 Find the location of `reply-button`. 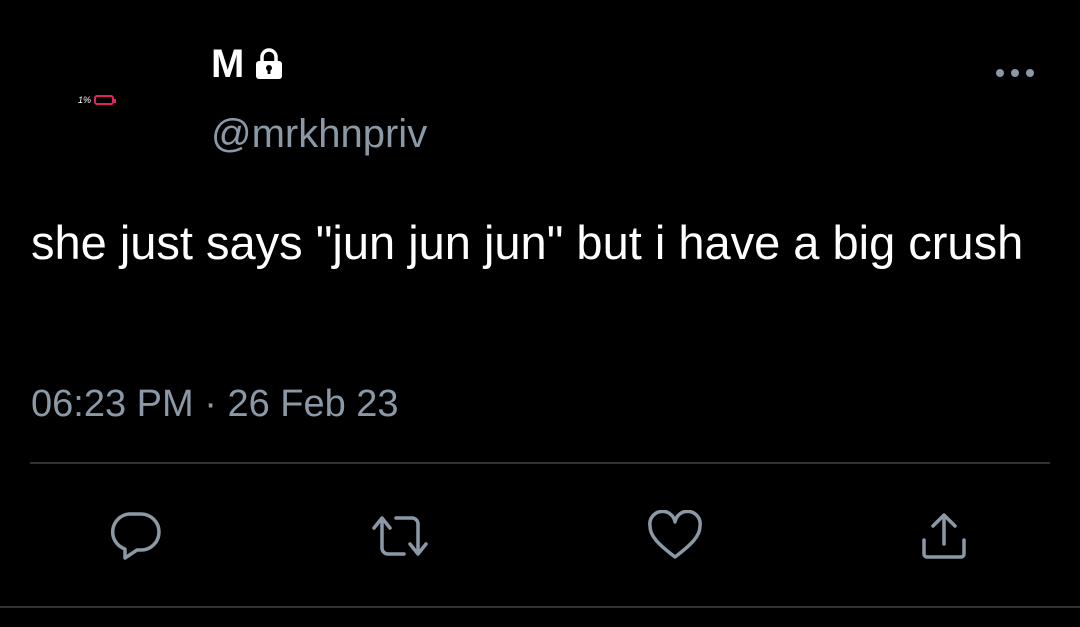

reply-button is located at coordinates (135, 536).